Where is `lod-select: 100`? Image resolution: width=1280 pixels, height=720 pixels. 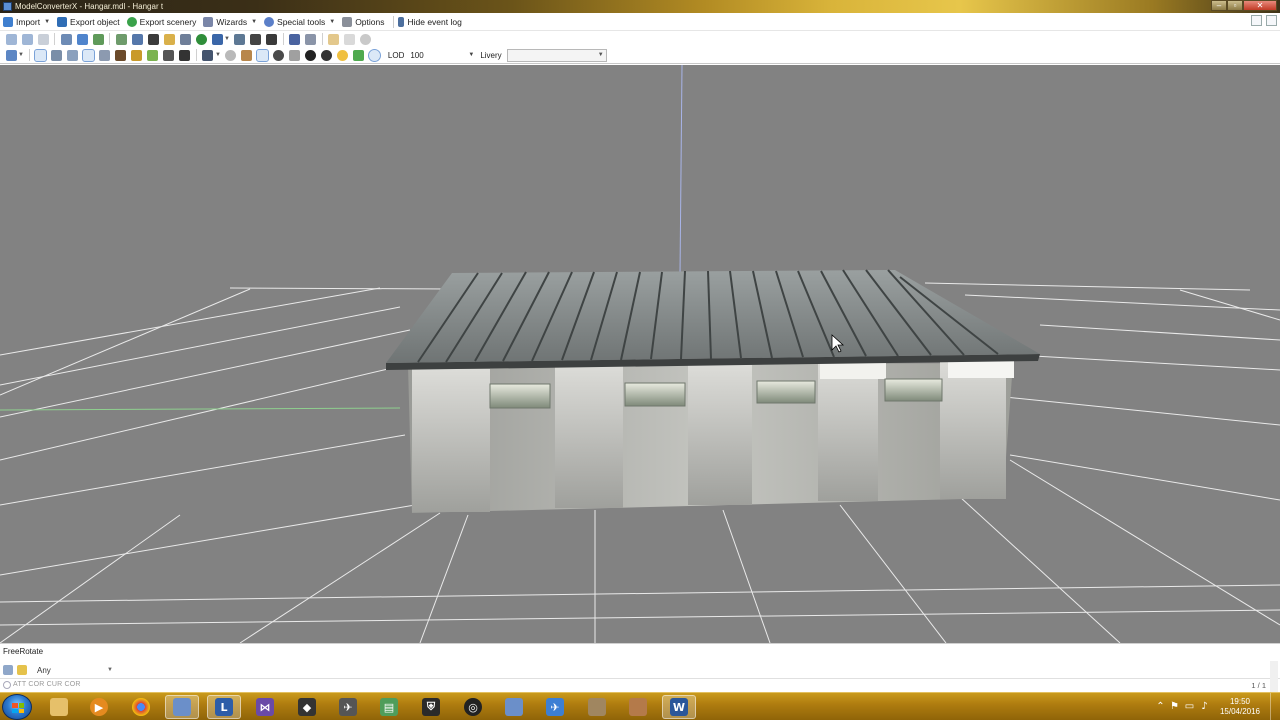
lod-select: 100 is located at coordinates (439, 55).